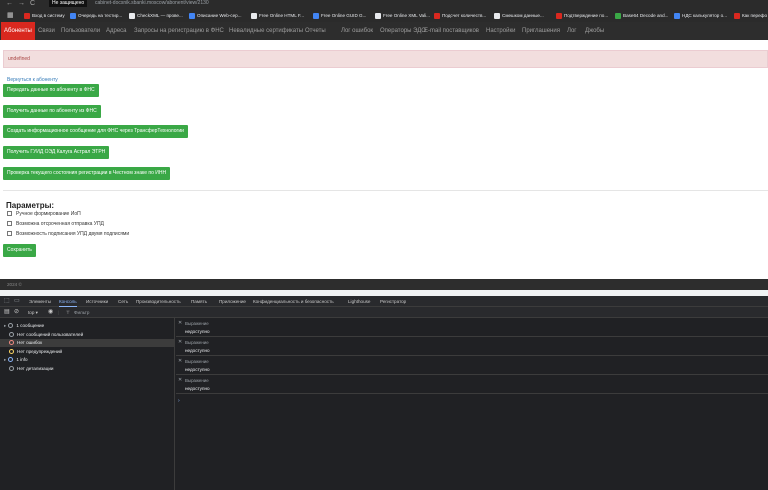 The height and width of the screenshot is (490, 768). I want to click on console-sidebar-item: Нет предупреждений, so click(87, 352).